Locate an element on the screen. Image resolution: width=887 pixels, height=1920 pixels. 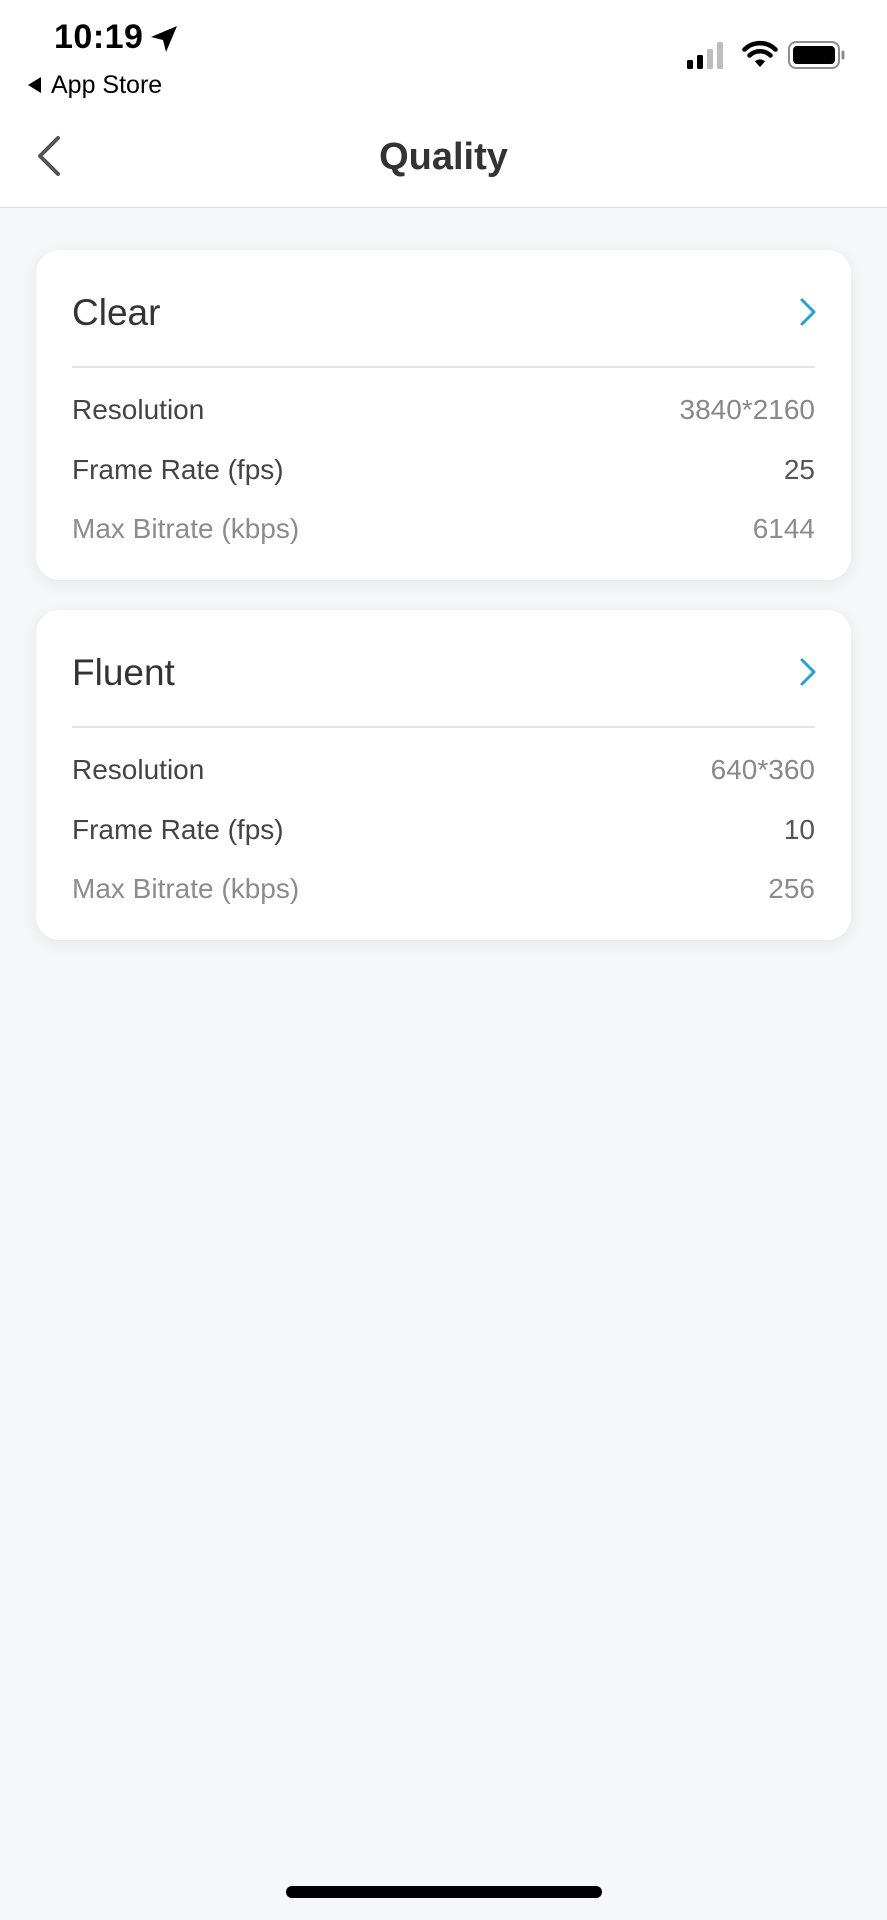
quality-card-header-clear: Clear is located at coordinates (443, 309).